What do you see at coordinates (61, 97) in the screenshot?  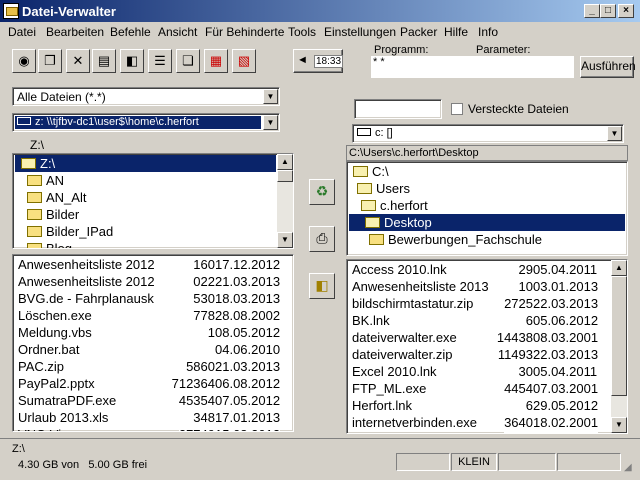 I see `file-filter-value: Alle Dateien (*.*)` at bounding box center [61, 97].